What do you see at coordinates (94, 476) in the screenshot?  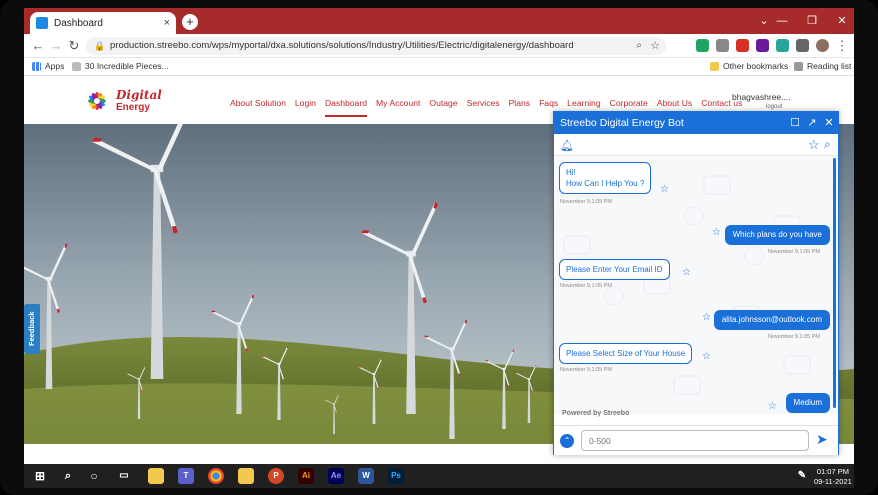 I see `cortana-icon: ○` at bounding box center [94, 476].